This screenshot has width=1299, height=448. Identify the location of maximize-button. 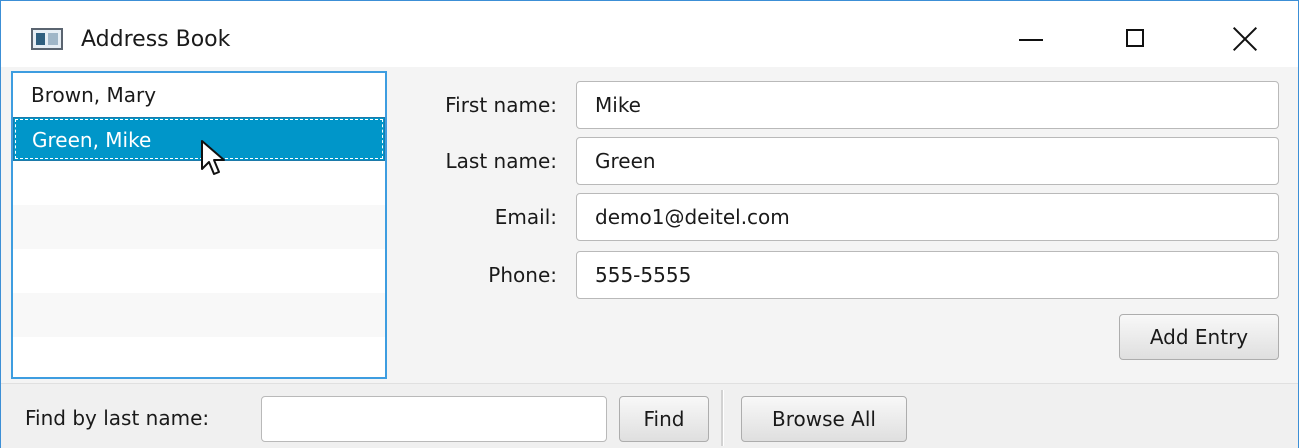
(1137, 38).